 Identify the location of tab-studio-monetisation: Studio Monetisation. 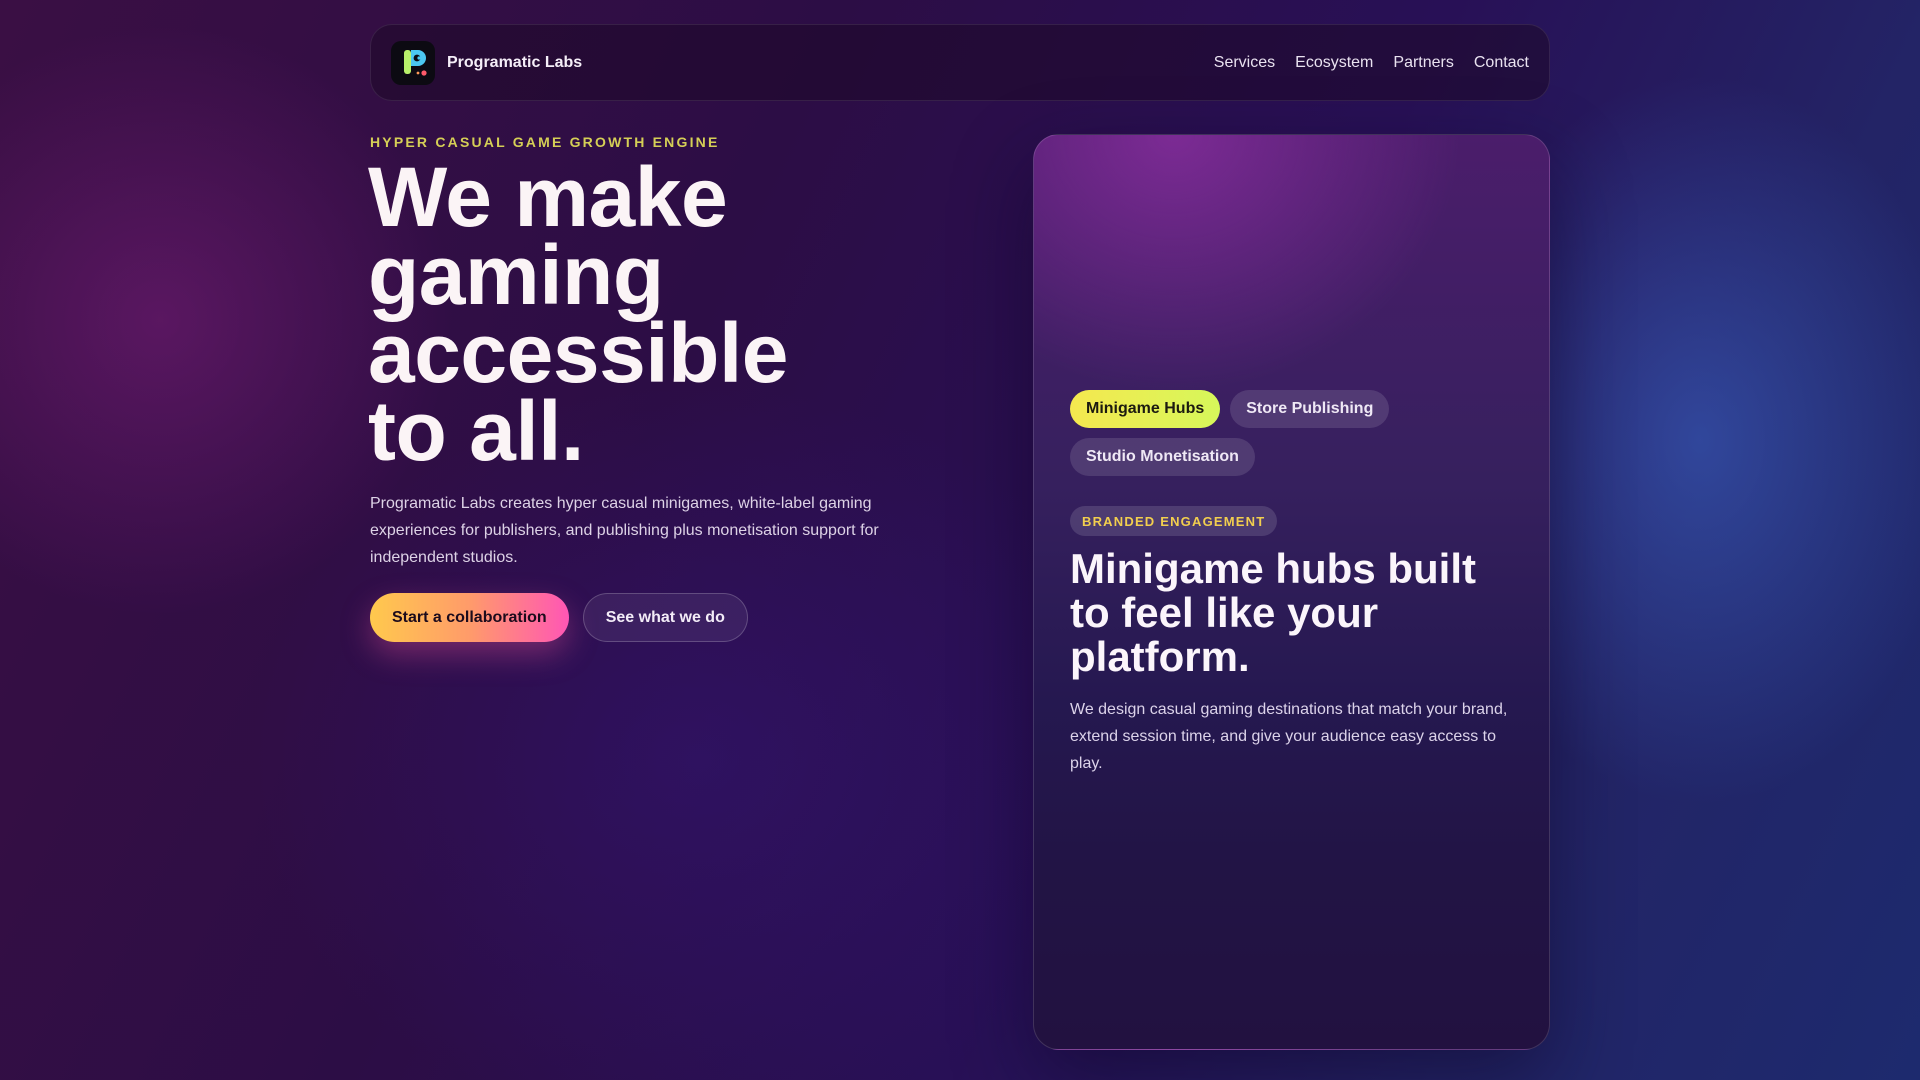
(1162, 457).